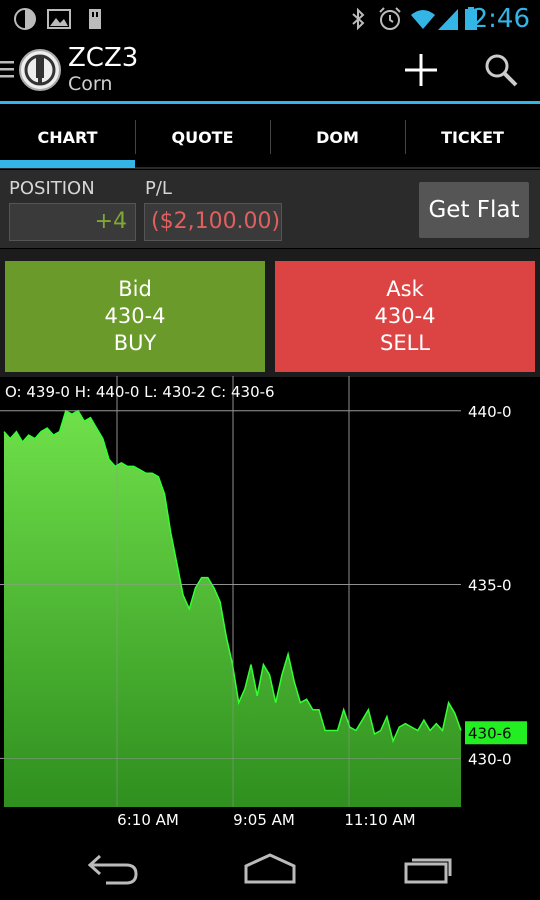 The image size is (540, 900). I want to click on x-tick-label: 9:05 AM, so click(264, 819).